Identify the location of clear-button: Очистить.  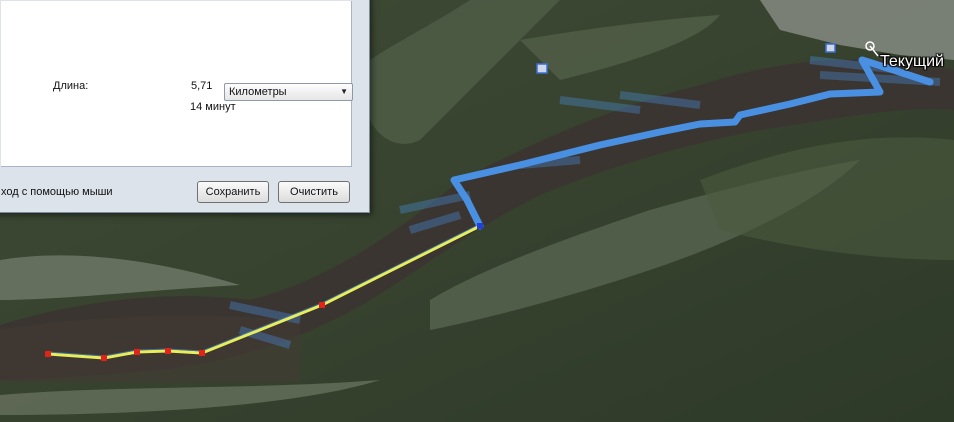
(314, 192).